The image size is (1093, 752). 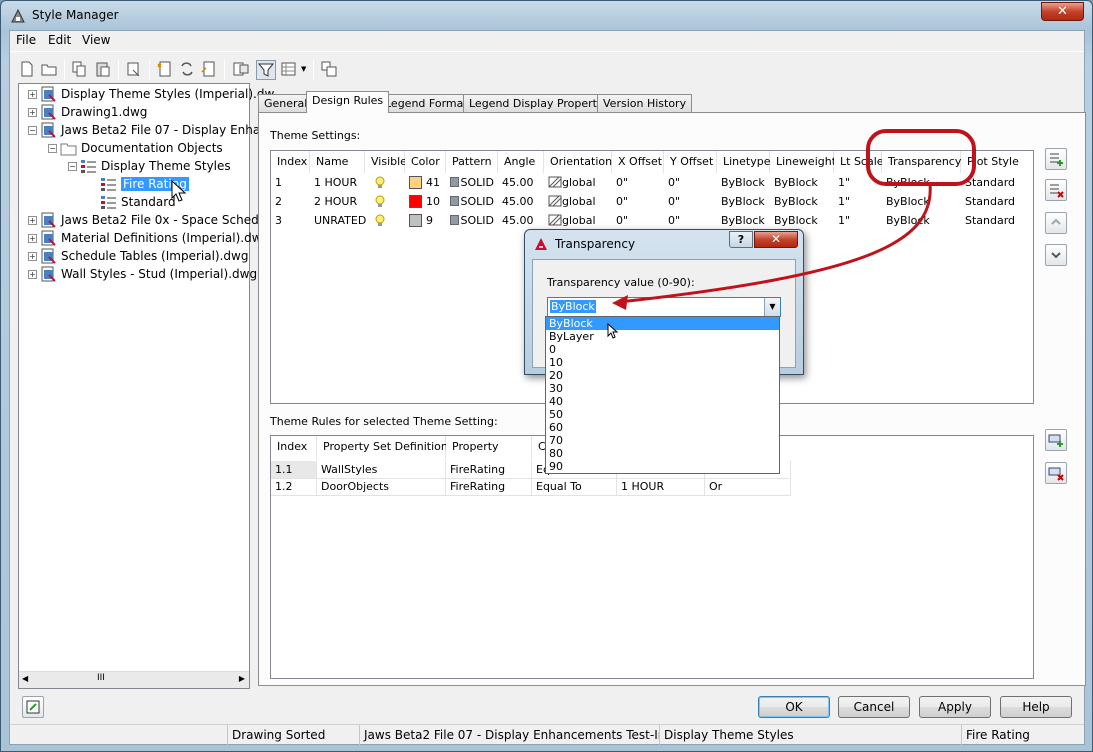 I want to click on tab-version-history: Version History, so click(x=645, y=103).